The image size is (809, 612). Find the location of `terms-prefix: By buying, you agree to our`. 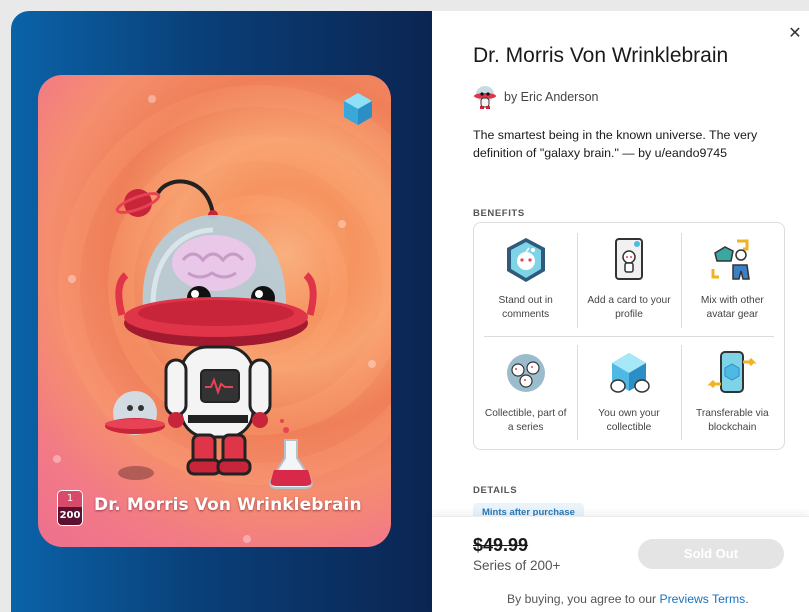

terms-prefix: By buying, you agree to our is located at coordinates (583, 599).